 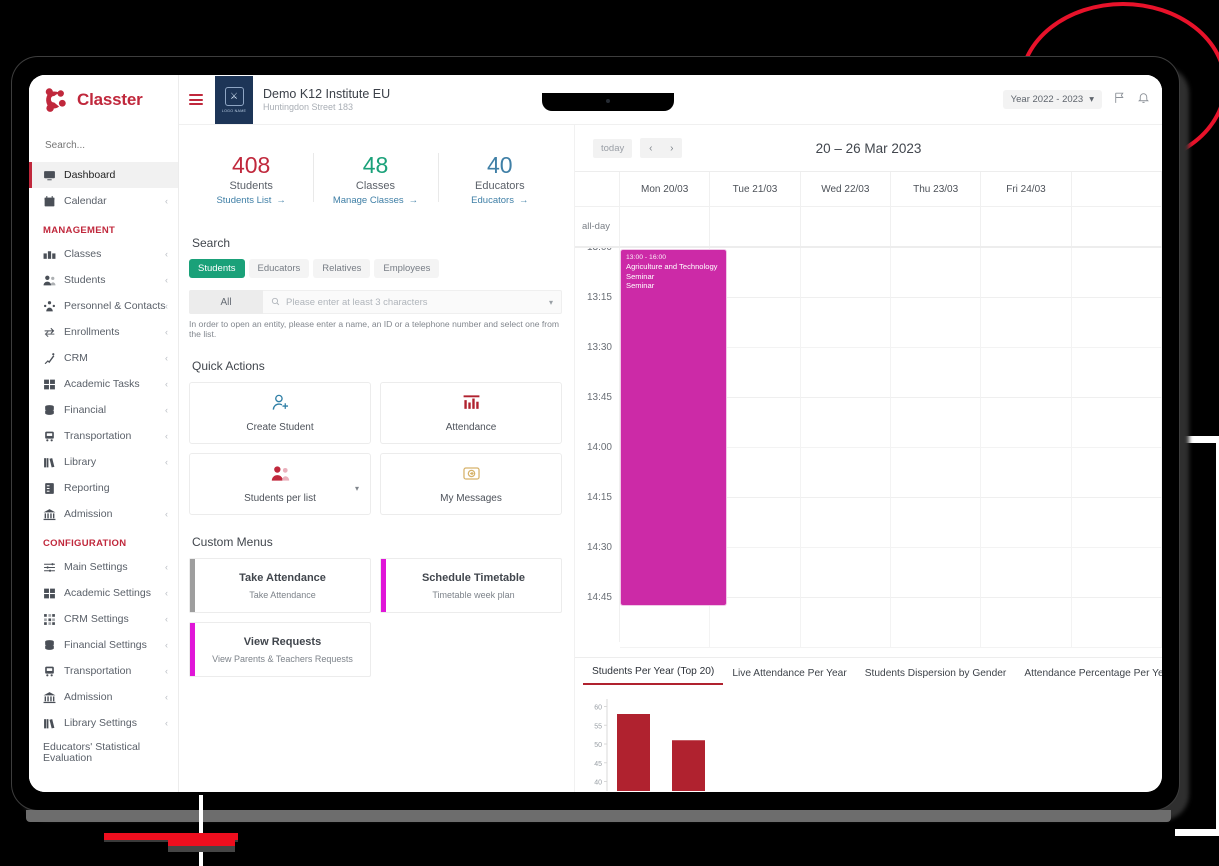 What do you see at coordinates (471, 499) in the screenshot?
I see `quick-action-label: My Messages` at bounding box center [471, 499].